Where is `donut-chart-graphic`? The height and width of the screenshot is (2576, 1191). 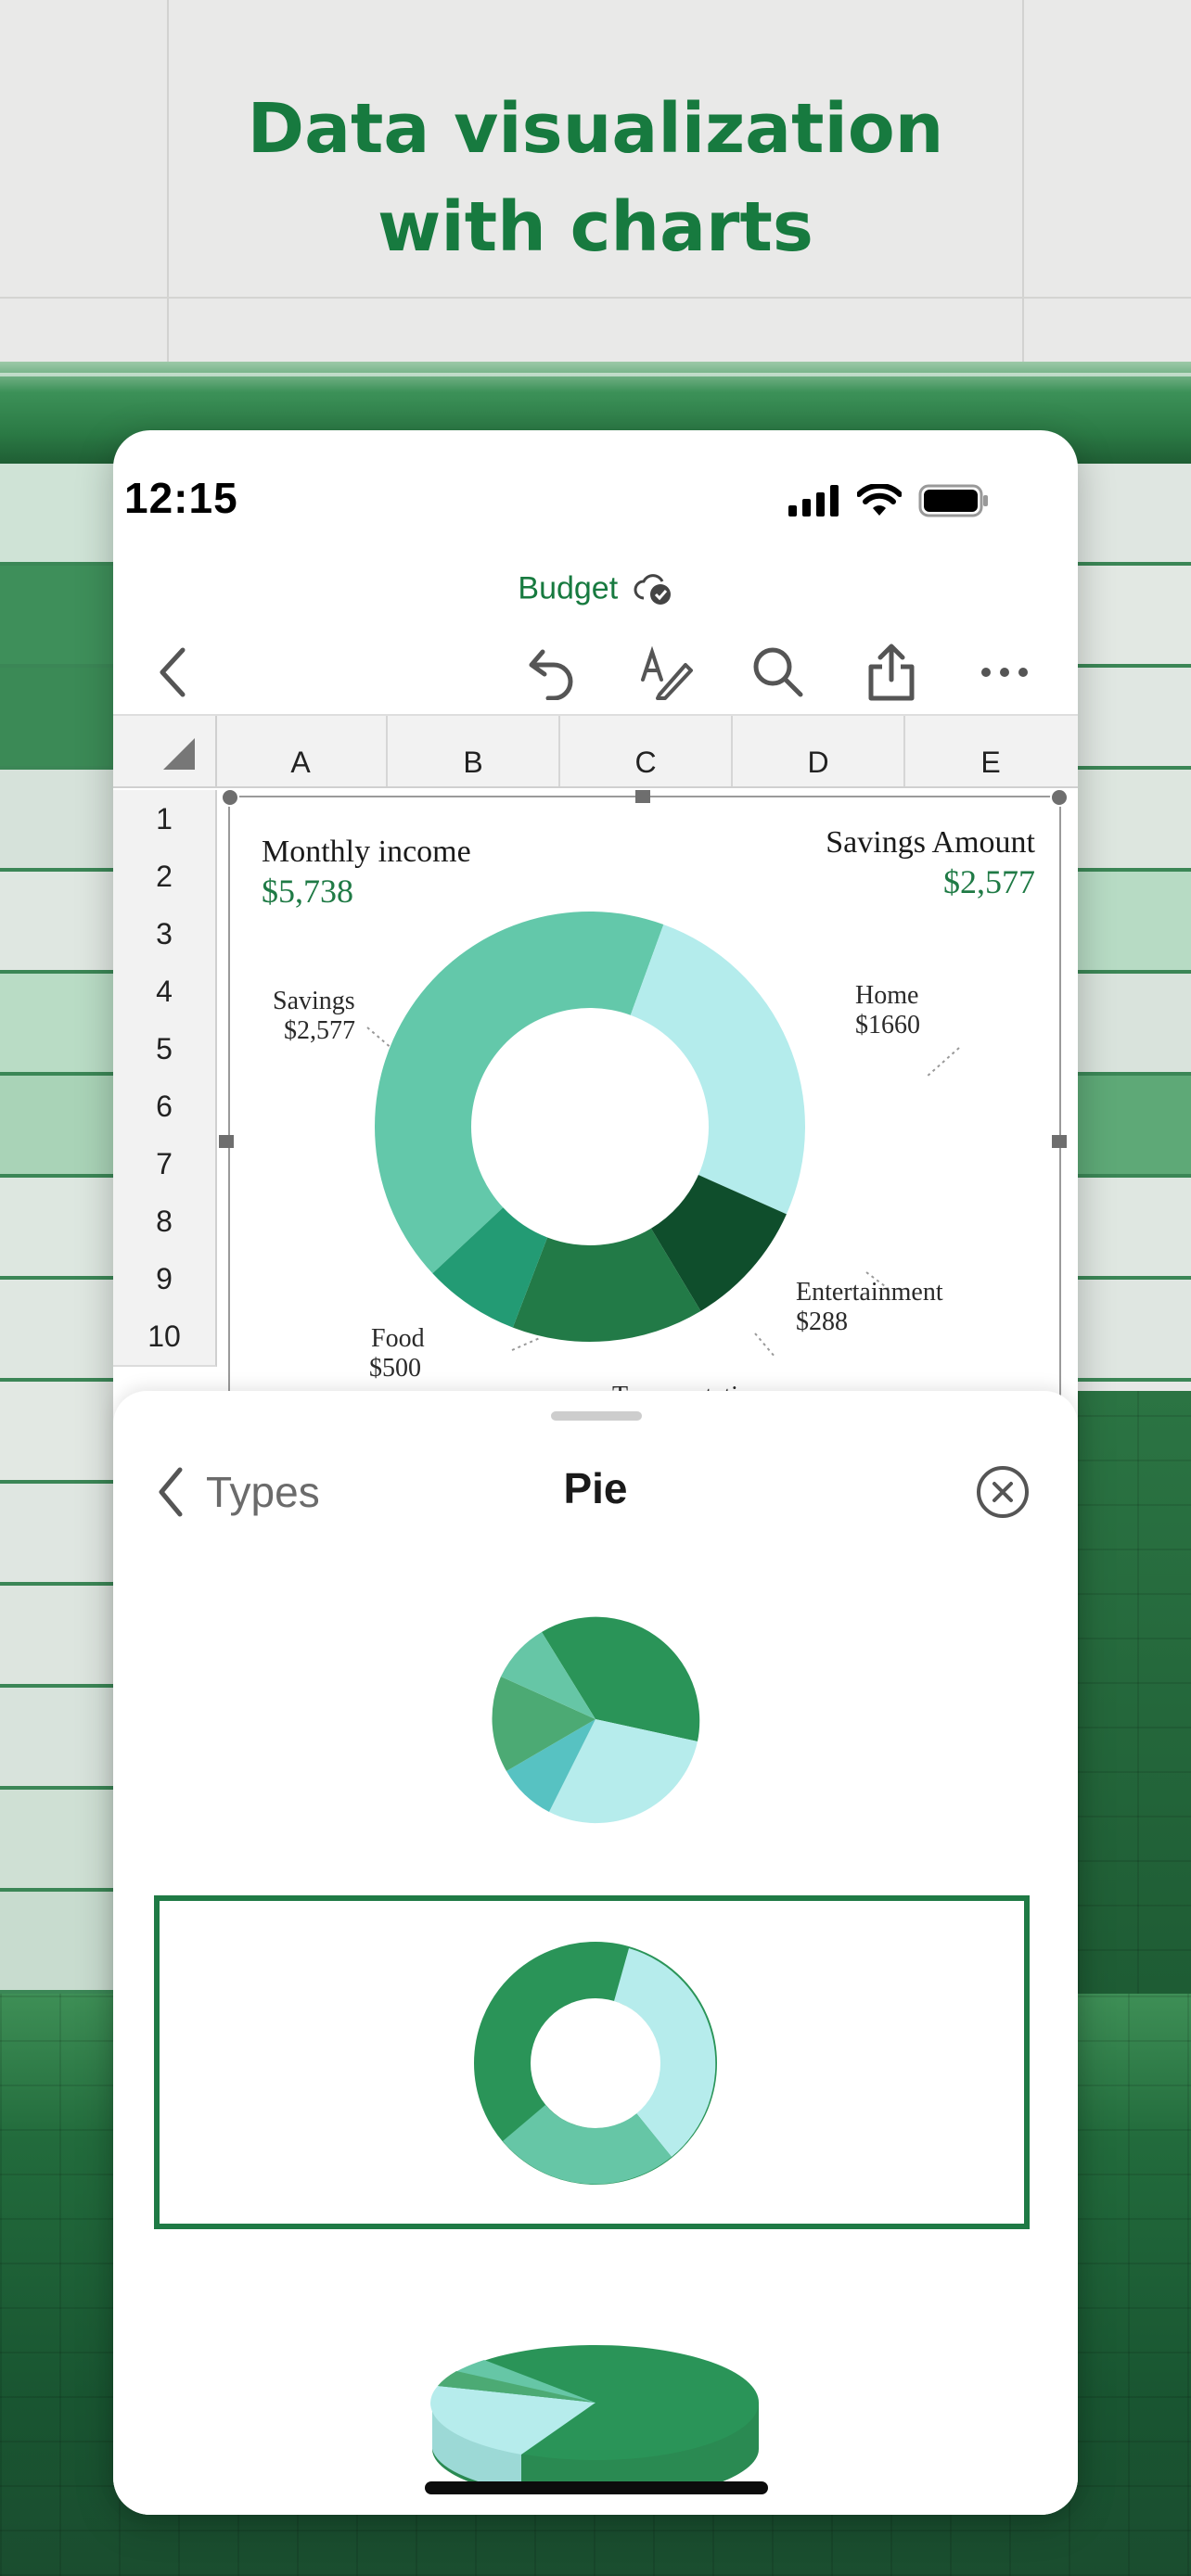
donut-chart-graphic is located at coordinates (663, 1135).